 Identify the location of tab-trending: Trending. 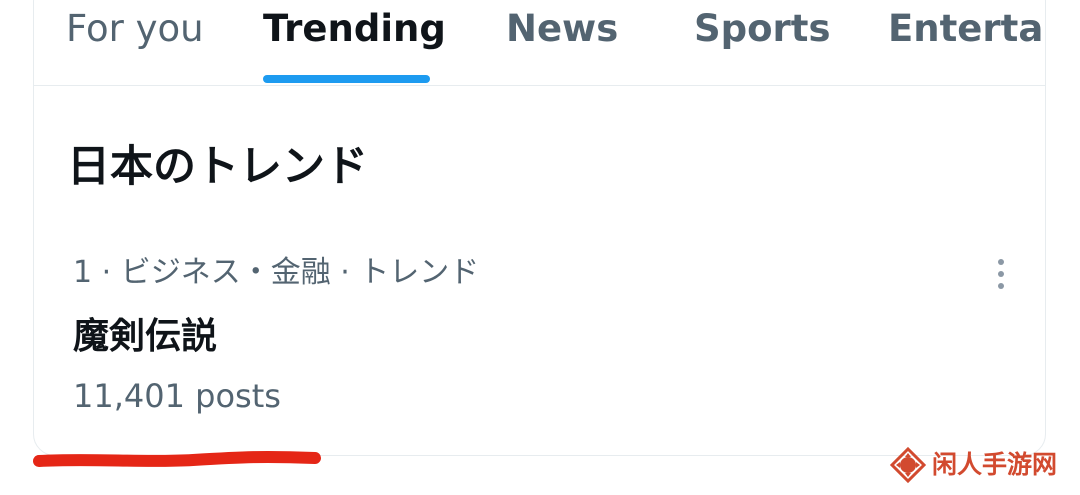
(354, 29).